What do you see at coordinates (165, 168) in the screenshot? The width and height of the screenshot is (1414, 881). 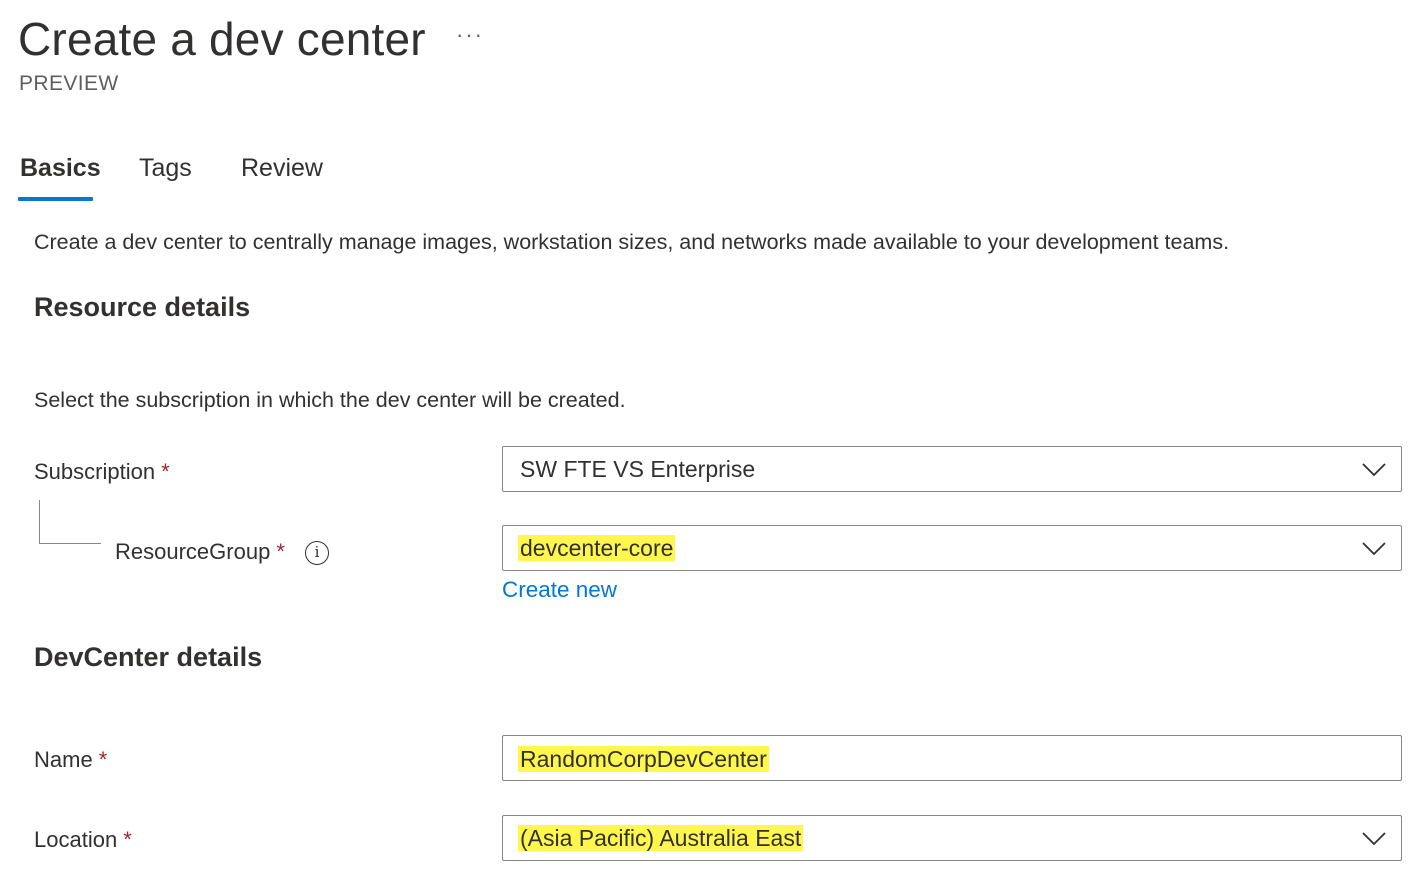 I see `tab-tags-label: Tags` at bounding box center [165, 168].